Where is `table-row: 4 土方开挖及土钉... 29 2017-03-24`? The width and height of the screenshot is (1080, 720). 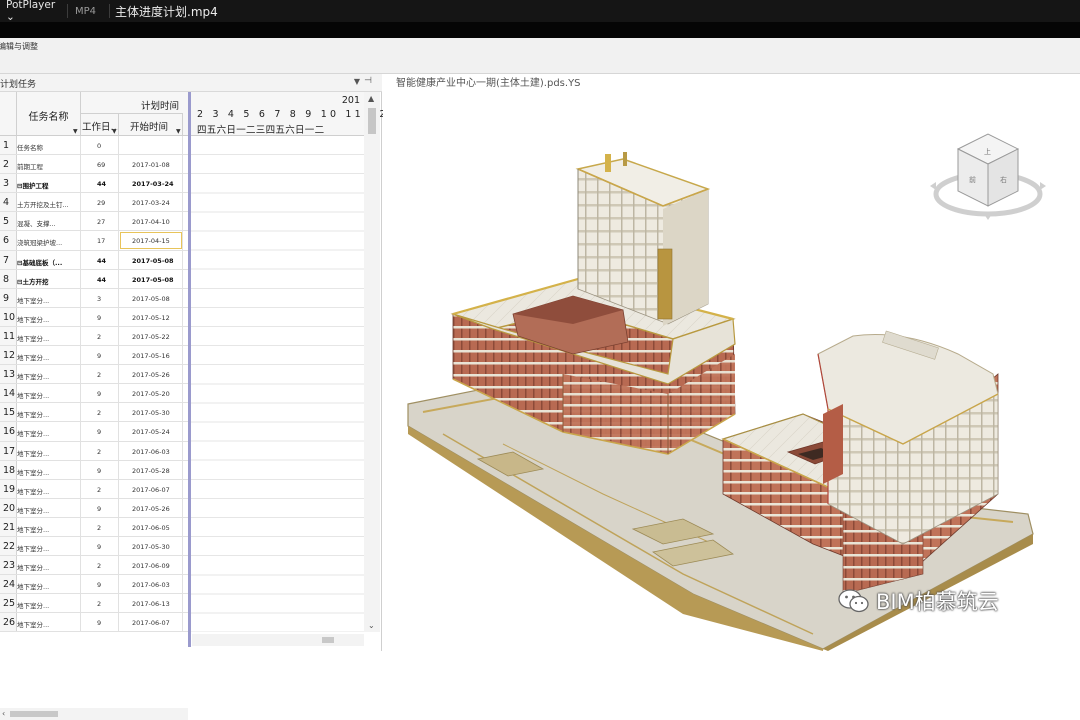
table-row: 4 土方开挖及土钉... 29 2017-03-24 is located at coordinates (95, 203).